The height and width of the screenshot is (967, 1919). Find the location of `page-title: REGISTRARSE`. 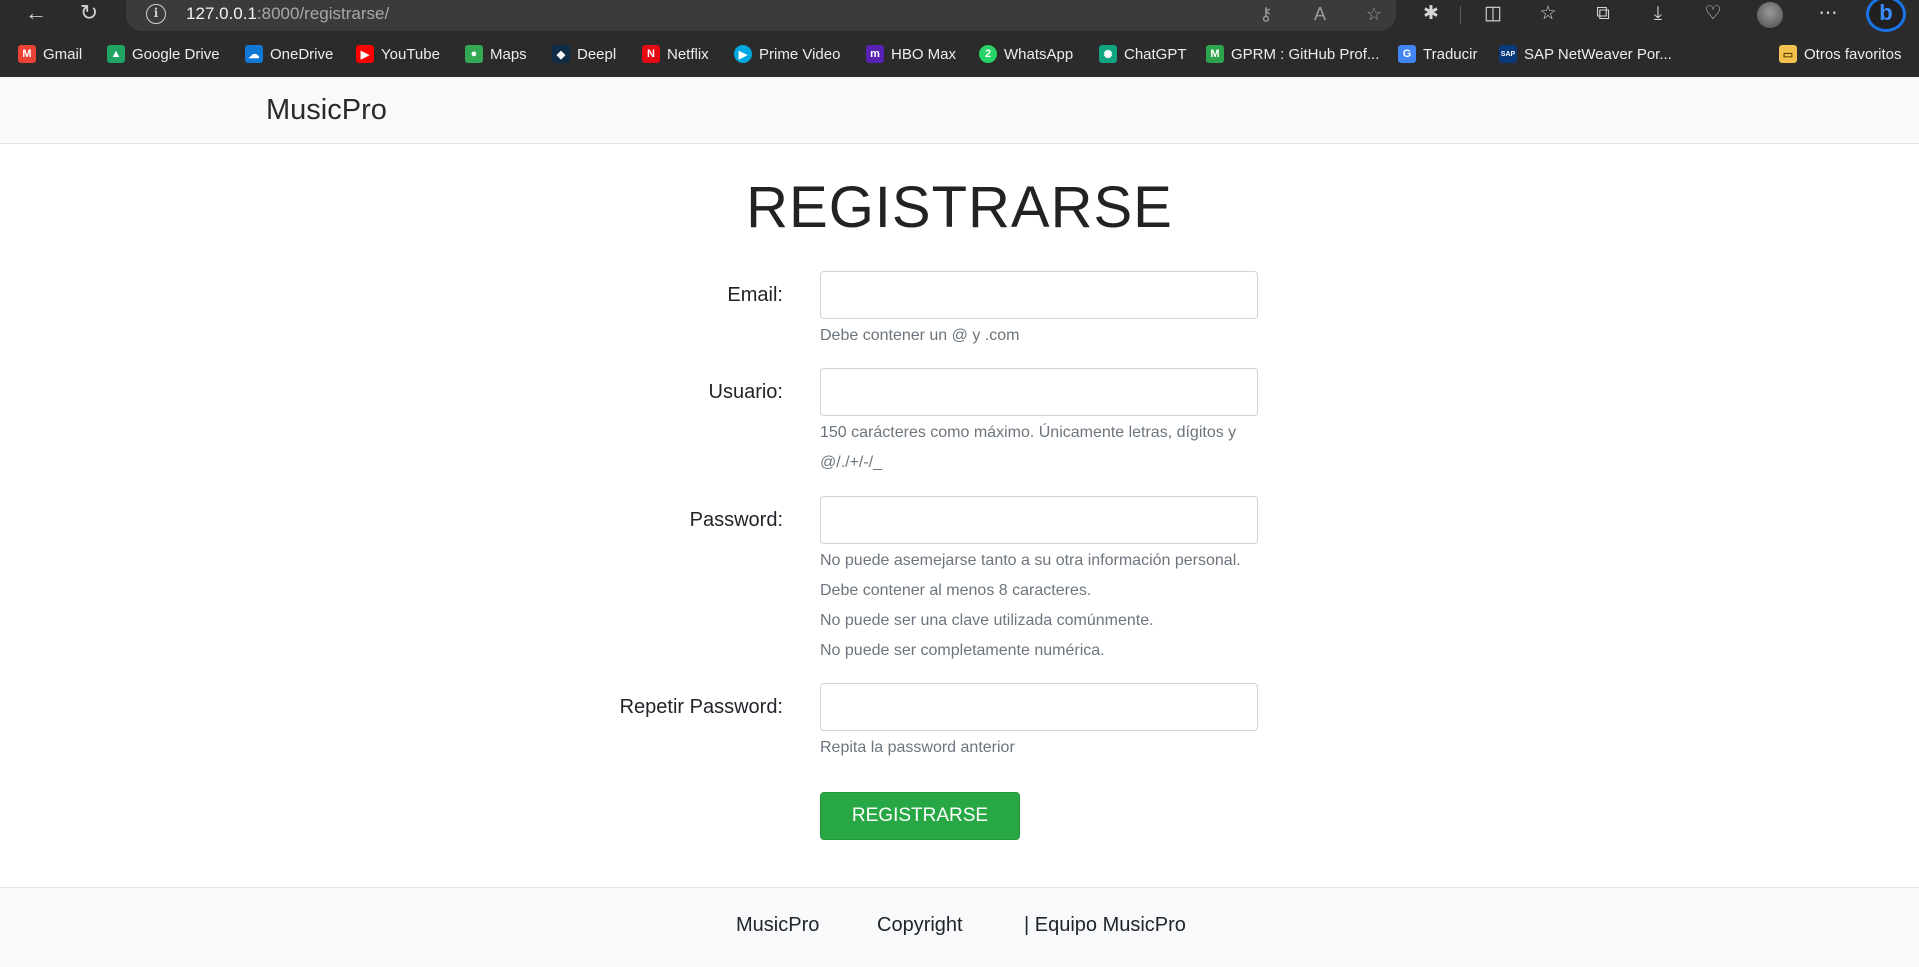

page-title: REGISTRARSE is located at coordinates (959, 207).